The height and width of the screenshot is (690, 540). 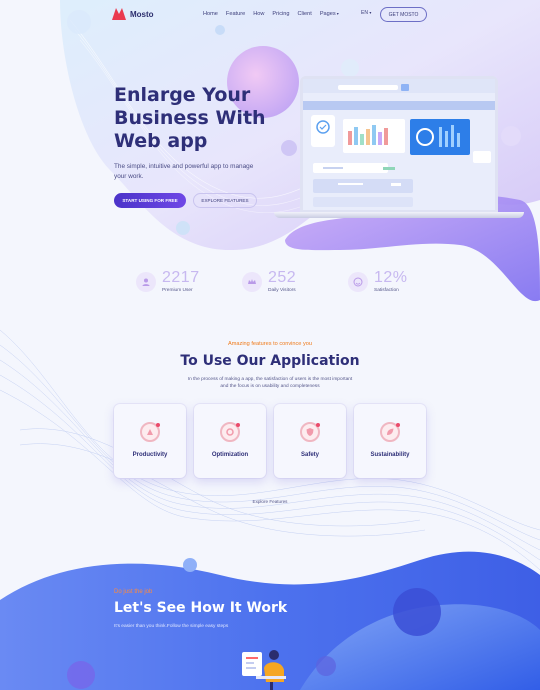 What do you see at coordinates (309, 455) in the screenshot?
I see `feature-card-label: Safety` at bounding box center [309, 455].